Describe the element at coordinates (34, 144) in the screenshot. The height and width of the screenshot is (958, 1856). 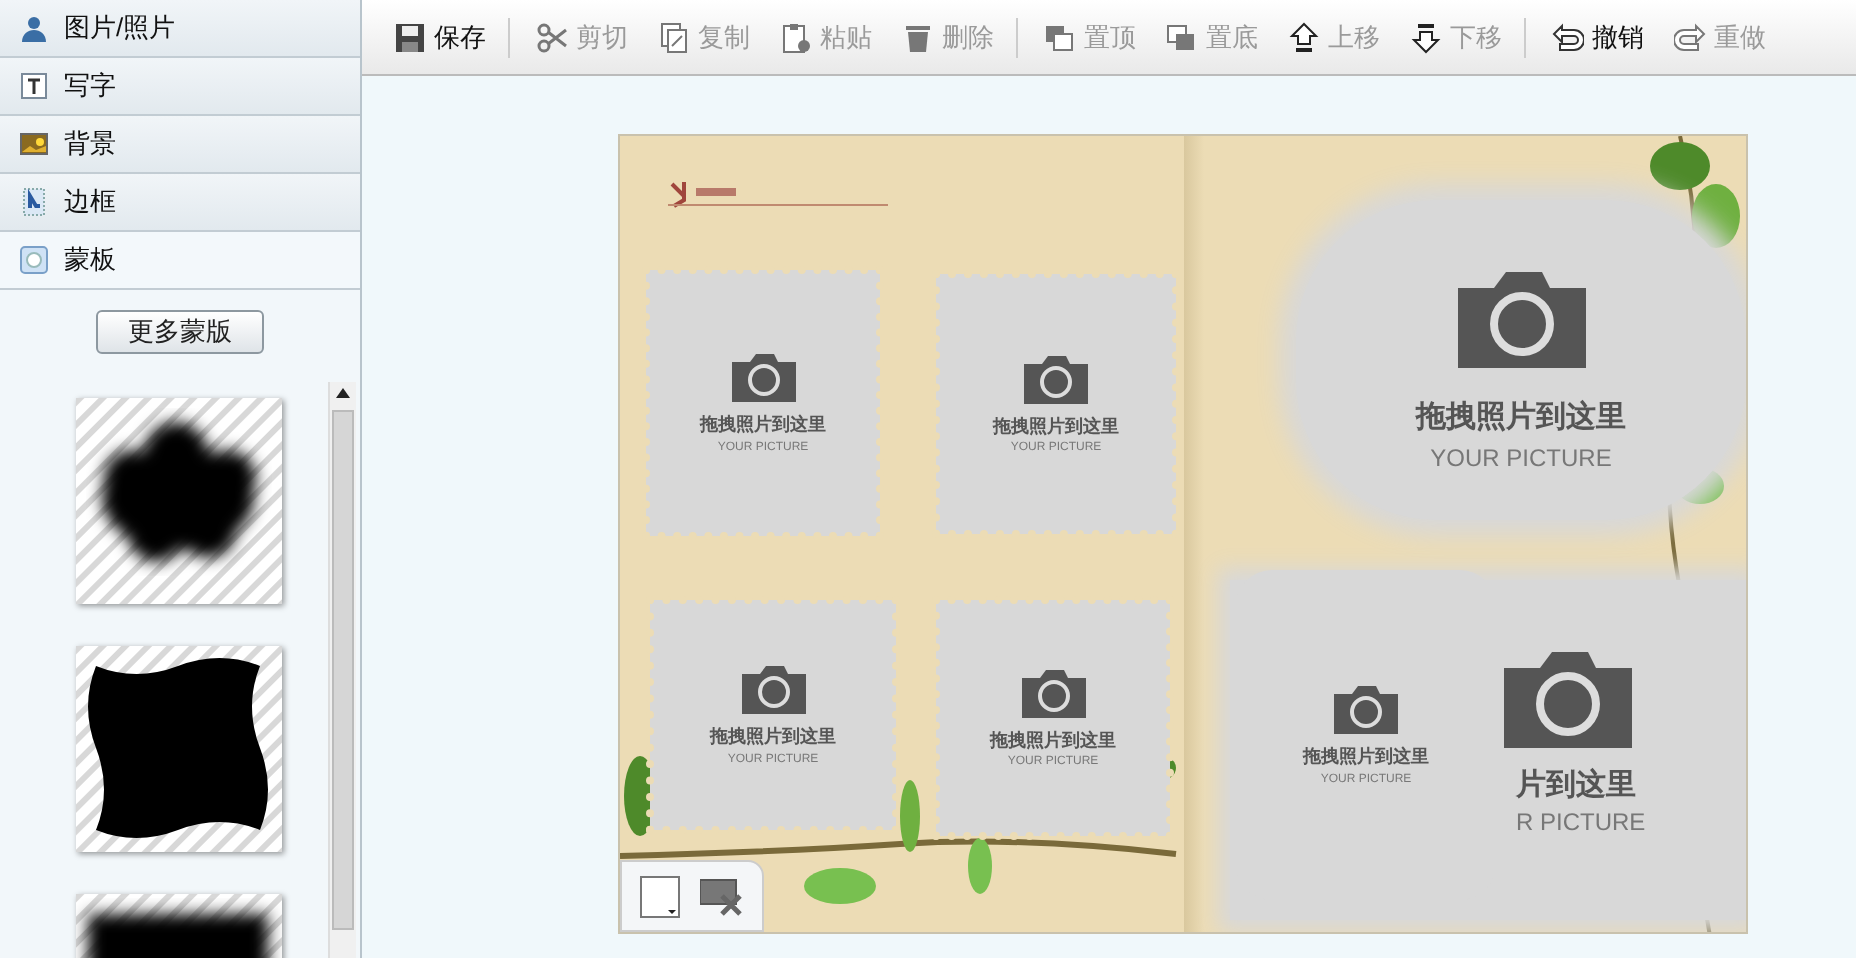
I see `landscape-icon` at that location.